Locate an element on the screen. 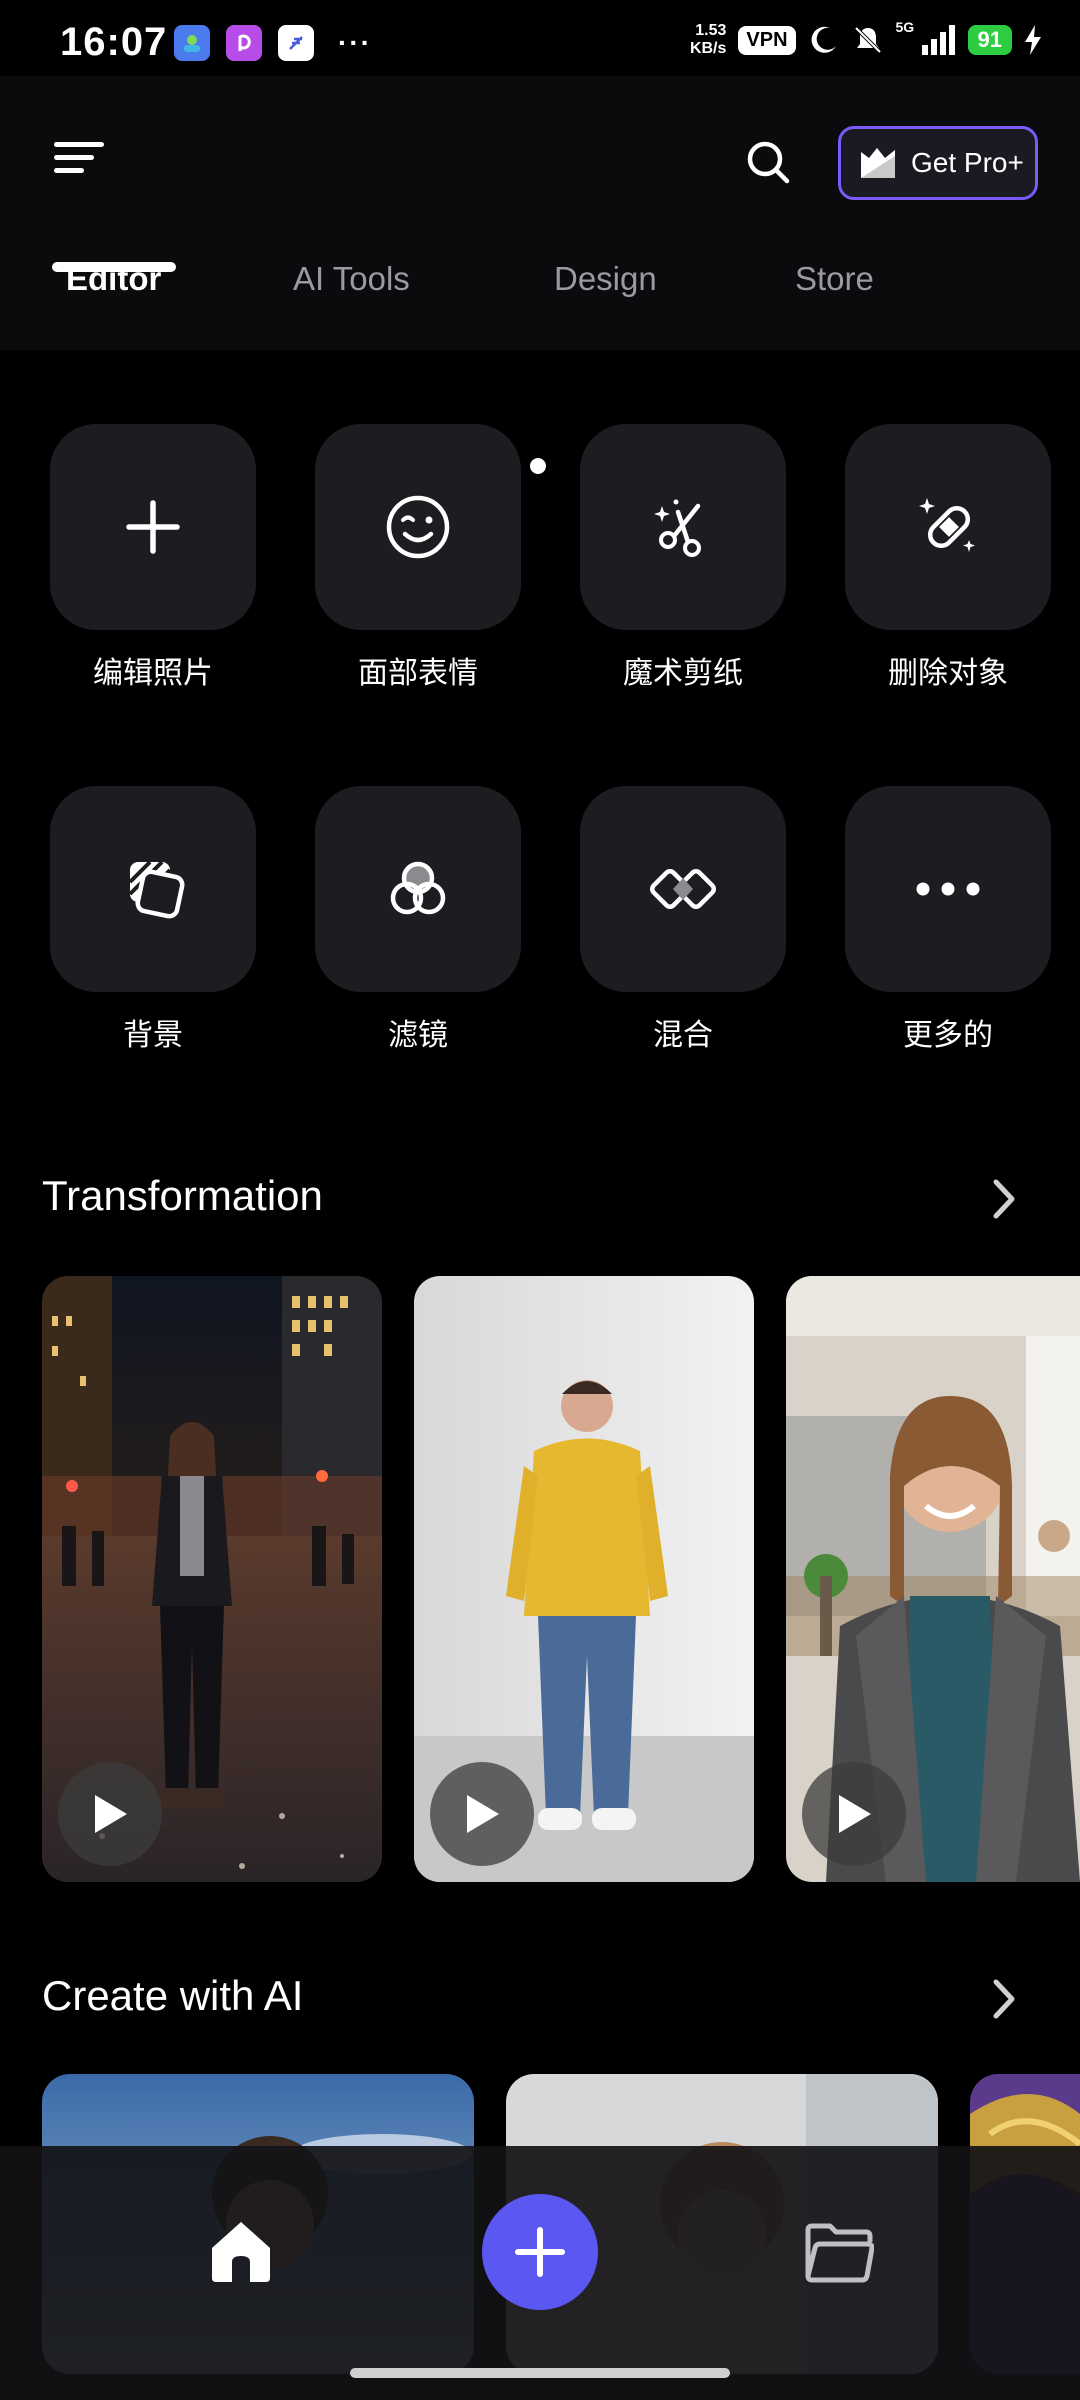 This screenshot has height=2400, width=1080. get-pro-button: Get Pro+ is located at coordinates (938, 163).